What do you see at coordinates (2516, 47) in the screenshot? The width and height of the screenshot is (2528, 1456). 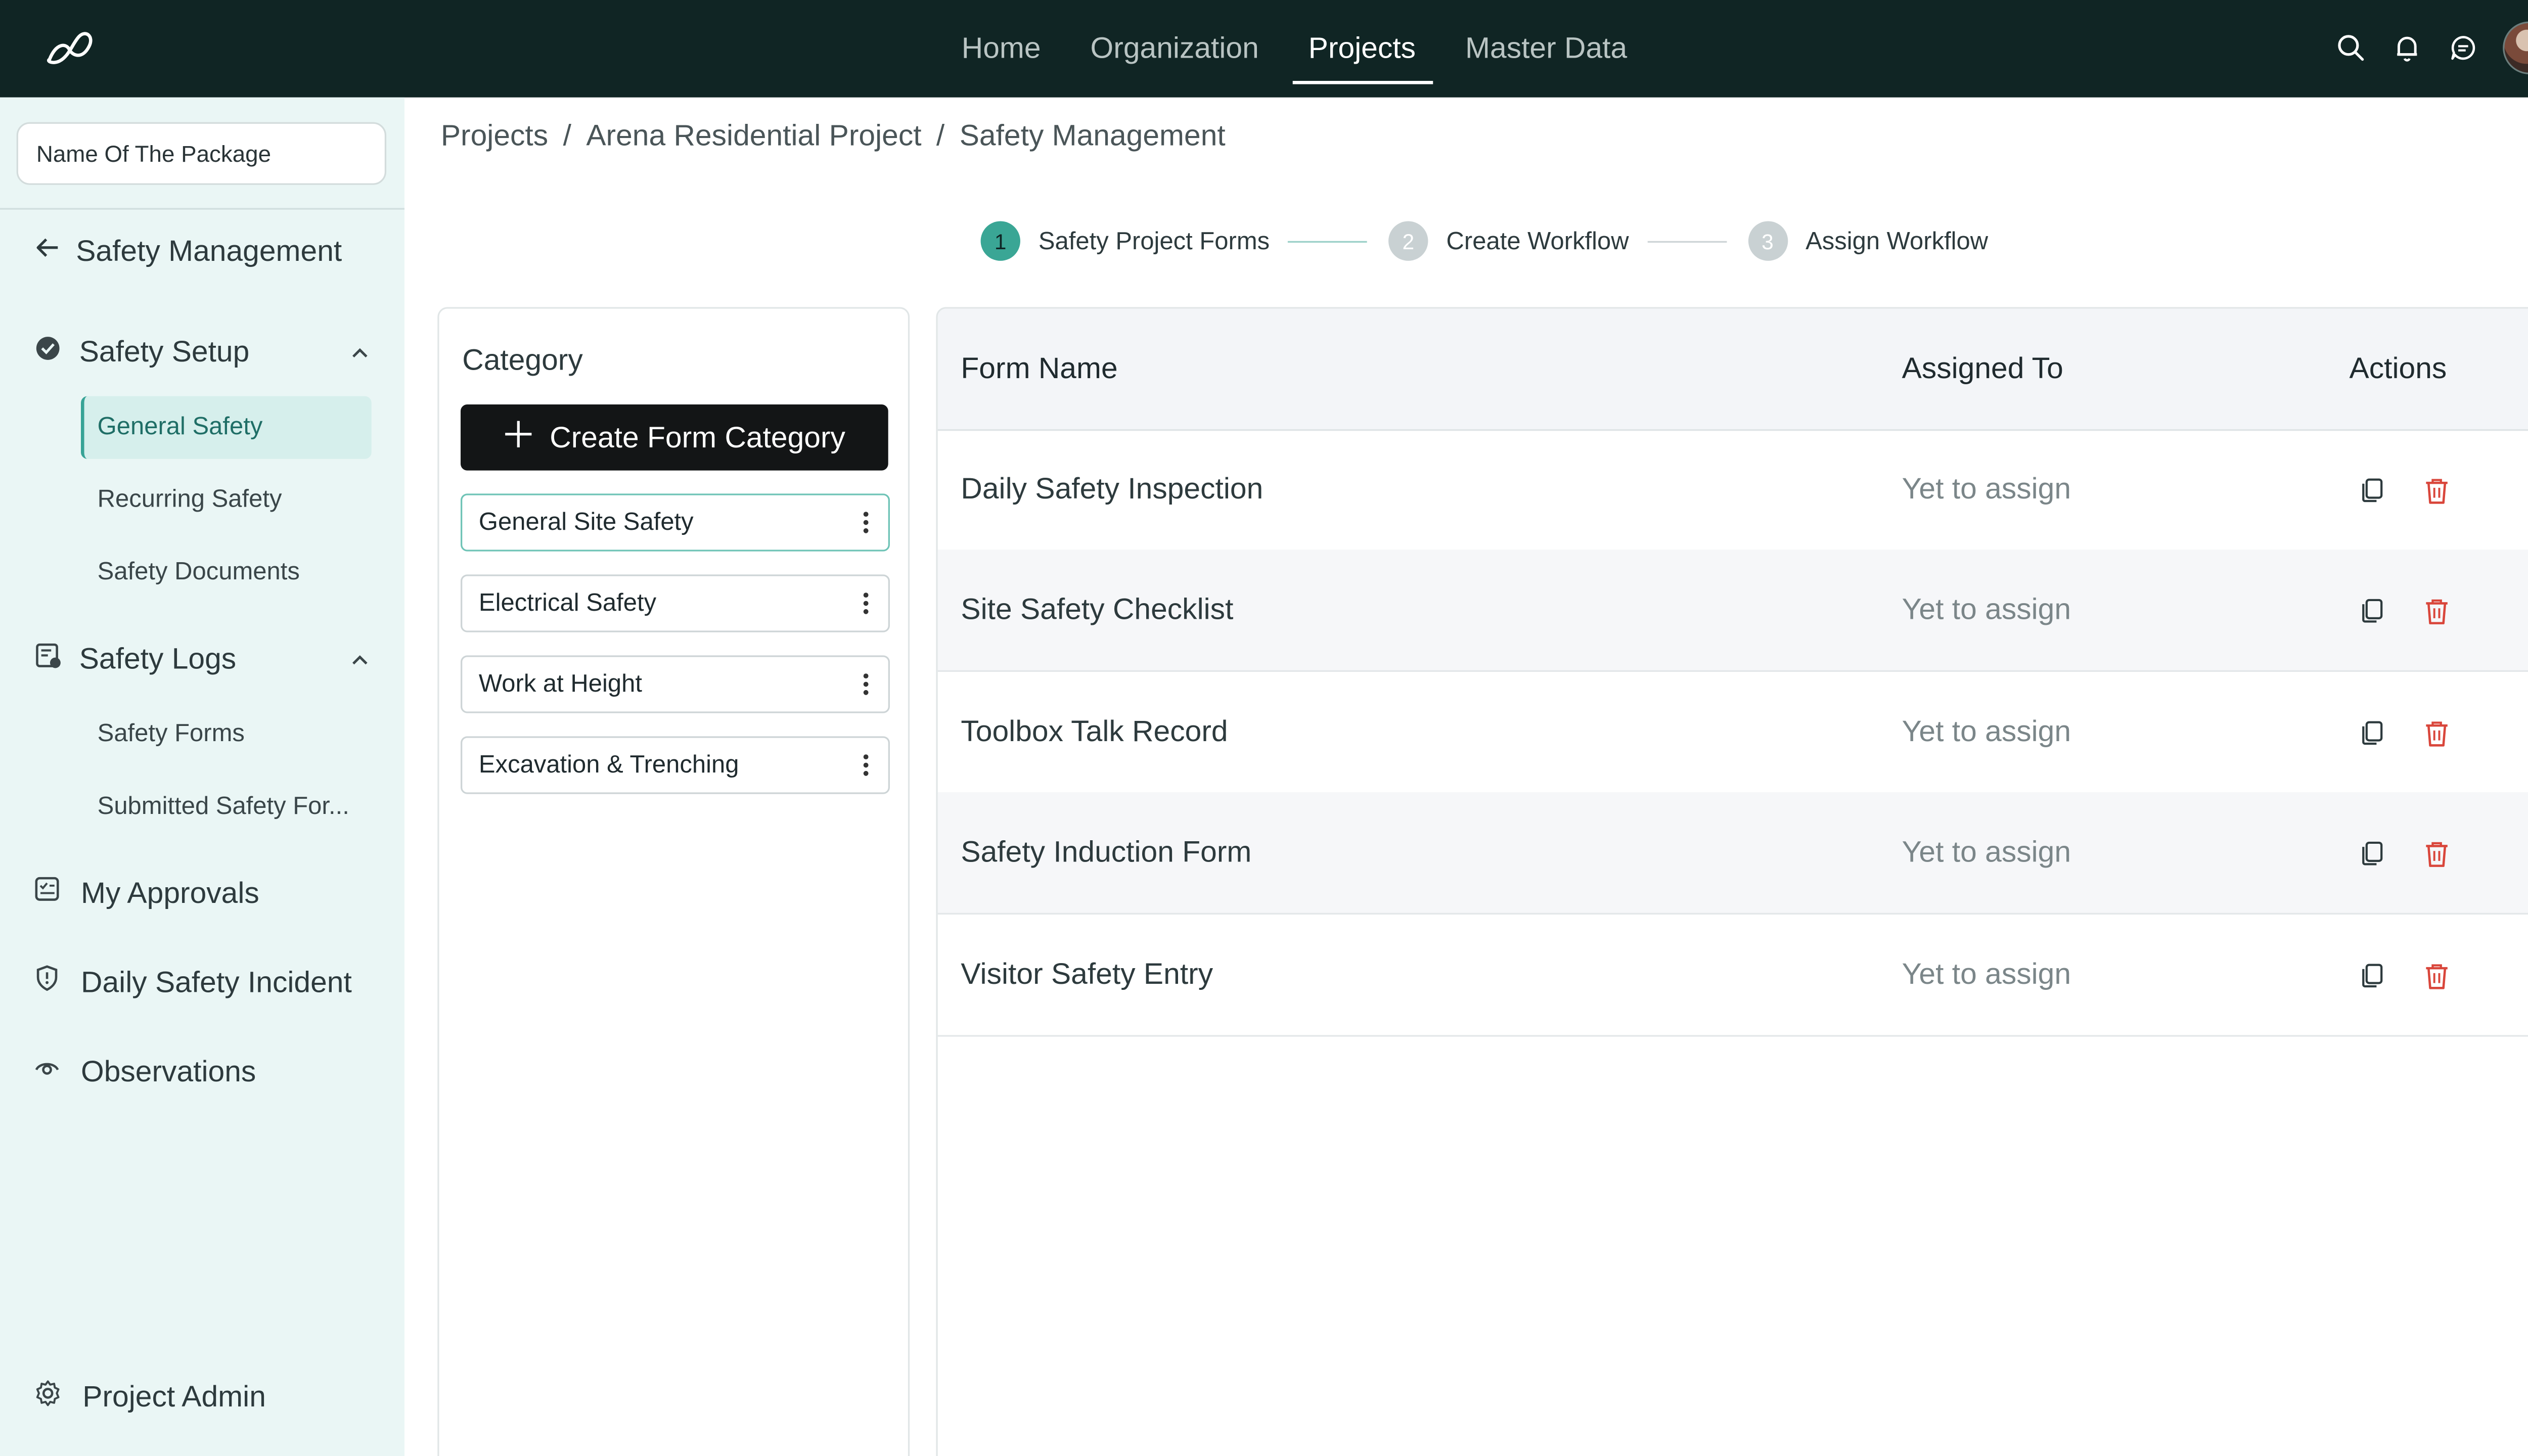 I see `avatar` at bounding box center [2516, 47].